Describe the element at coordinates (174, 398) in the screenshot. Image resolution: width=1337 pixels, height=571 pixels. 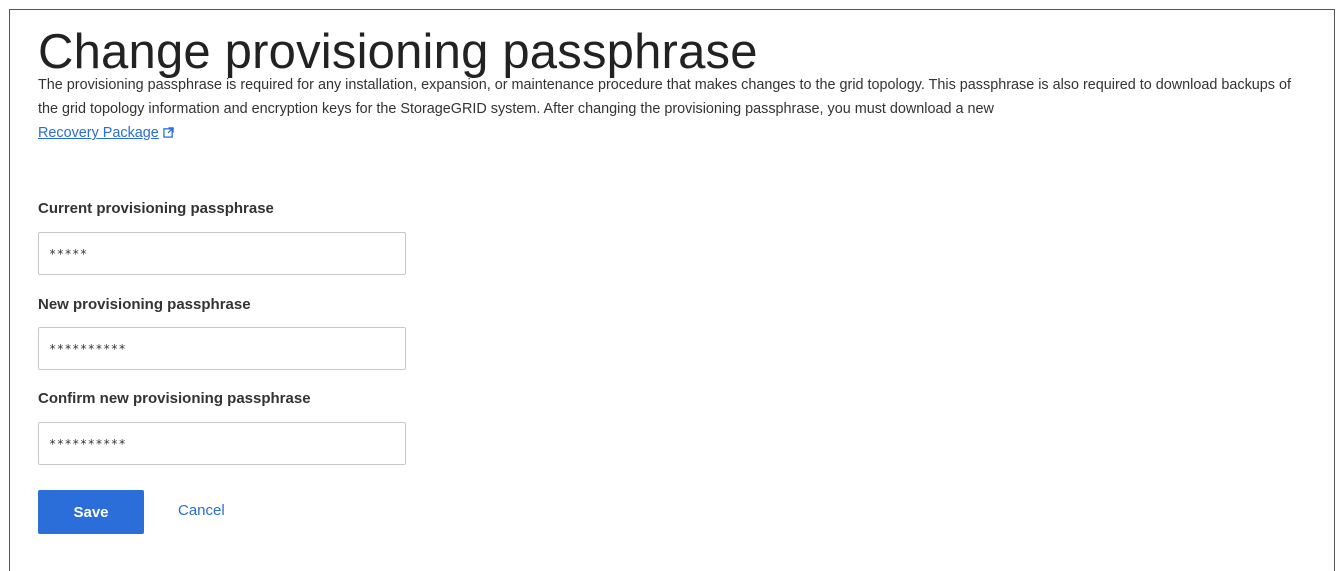
I see `confirm-passphrase-label: Confirm new provisioning passphrase` at that location.